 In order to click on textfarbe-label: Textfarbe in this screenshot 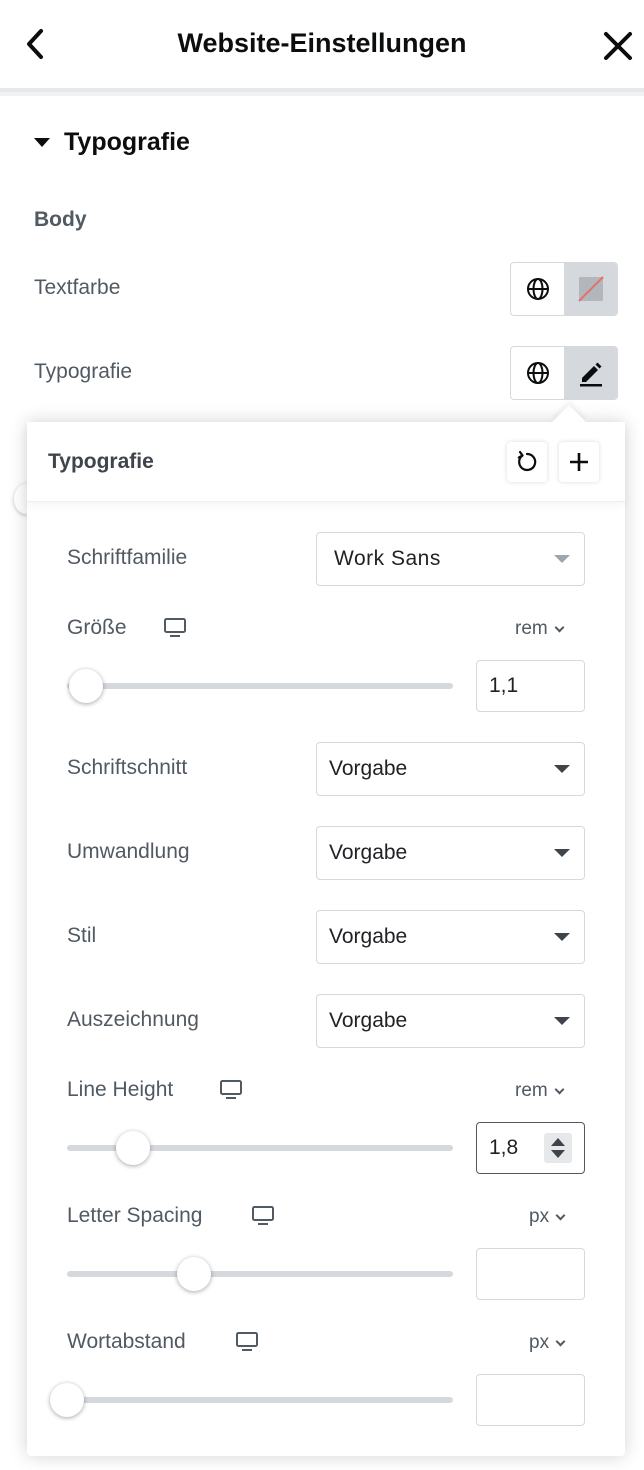, I will do `click(77, 287)`.